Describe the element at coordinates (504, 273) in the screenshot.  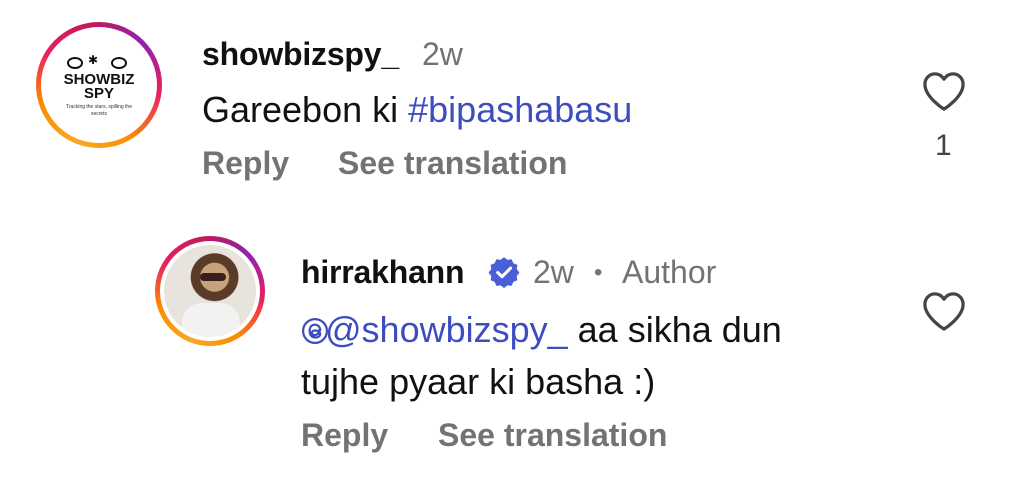
I see `verified-badge-icon` at that location.